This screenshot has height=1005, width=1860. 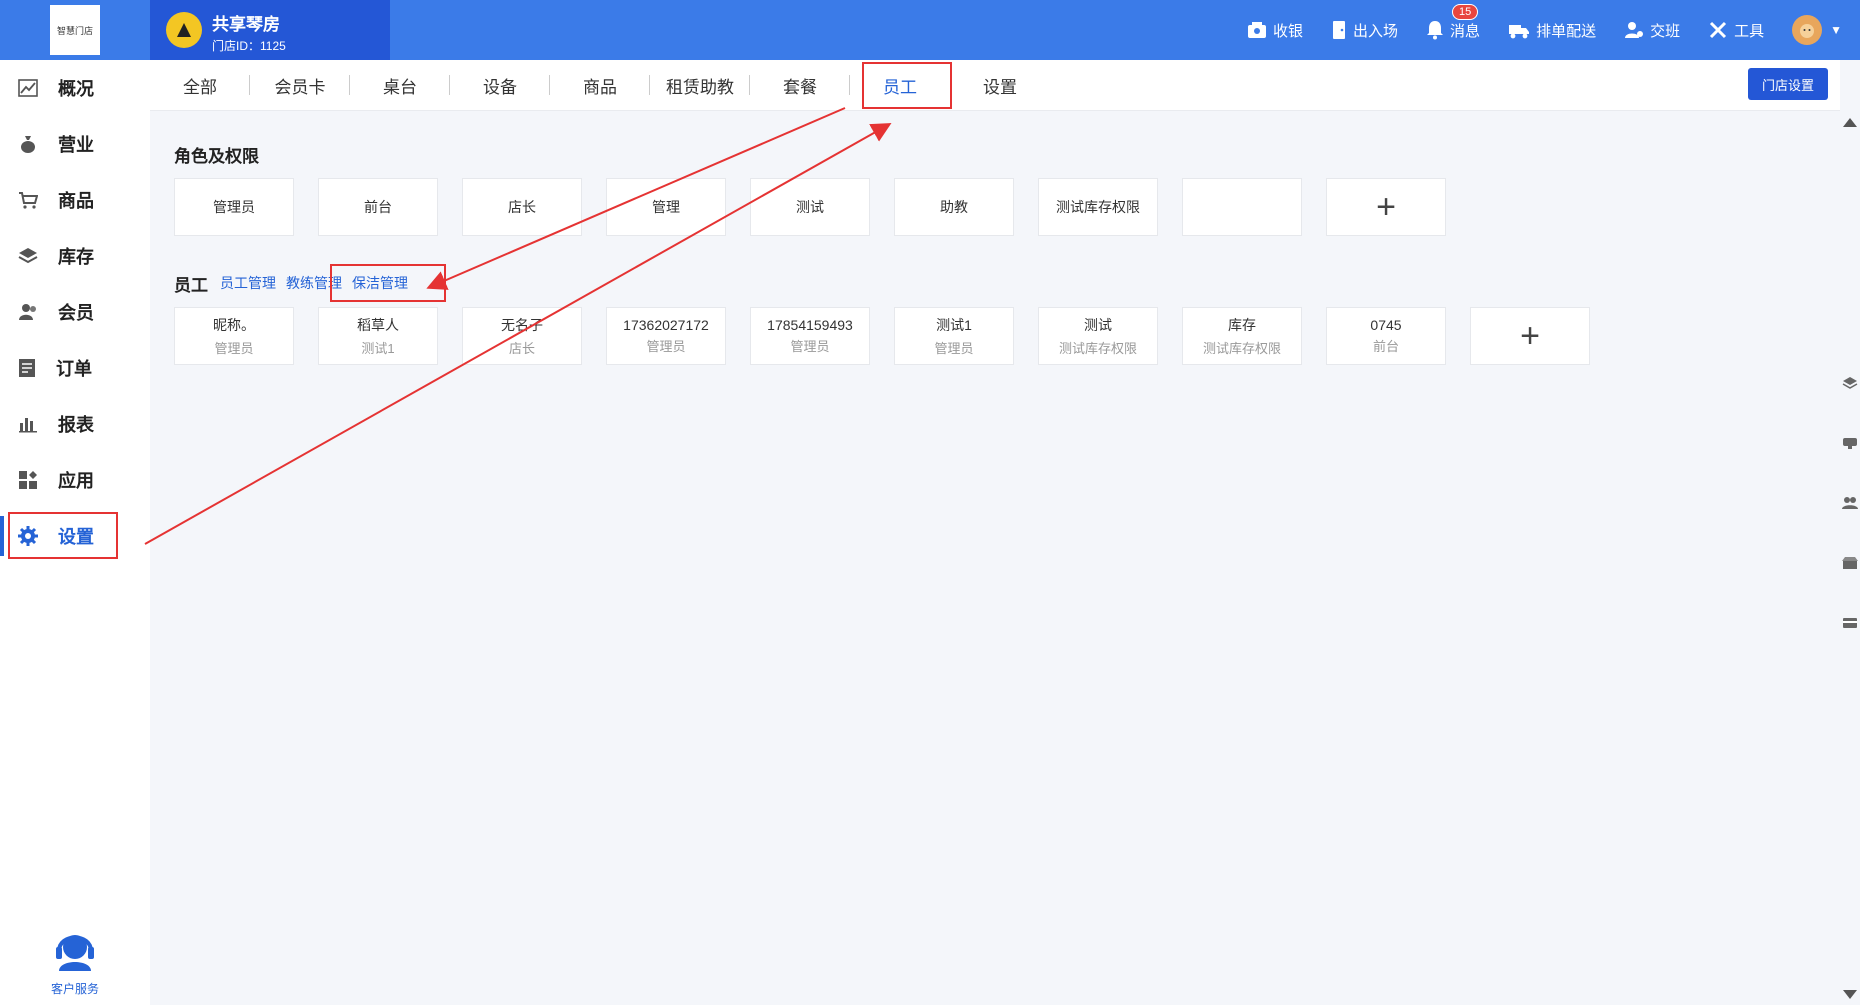 What do you see at coordinates (1850, 623) in the screenshot?
I see `card-icon` at bounding box center [1850, 623].